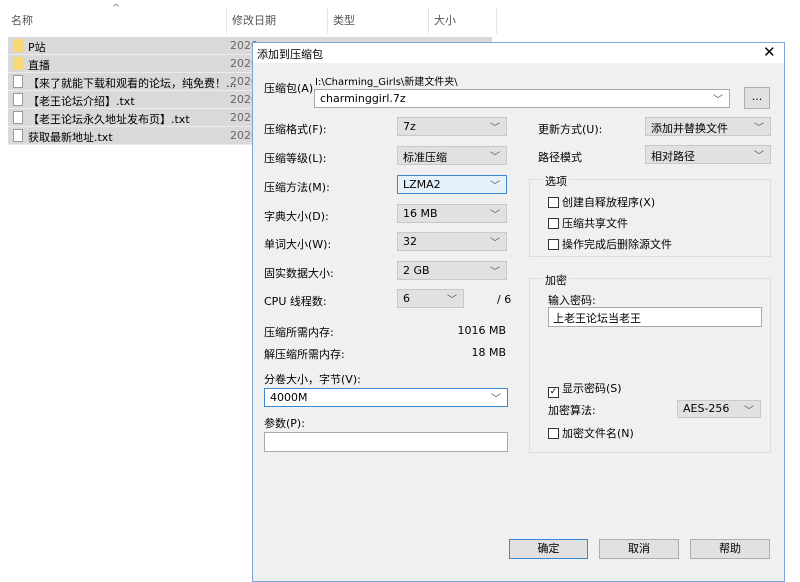  What do you see at coordinates (386, 397) in the screenshot?
I see `volume-combo: 4000M ﹀` at bounding box center [386, 397].